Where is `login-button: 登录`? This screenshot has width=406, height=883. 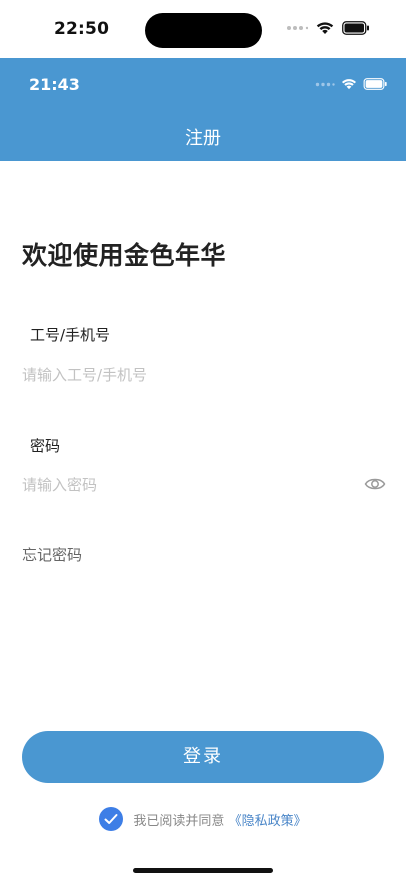
login-button: 登录 is located at coordinates (203, 757).